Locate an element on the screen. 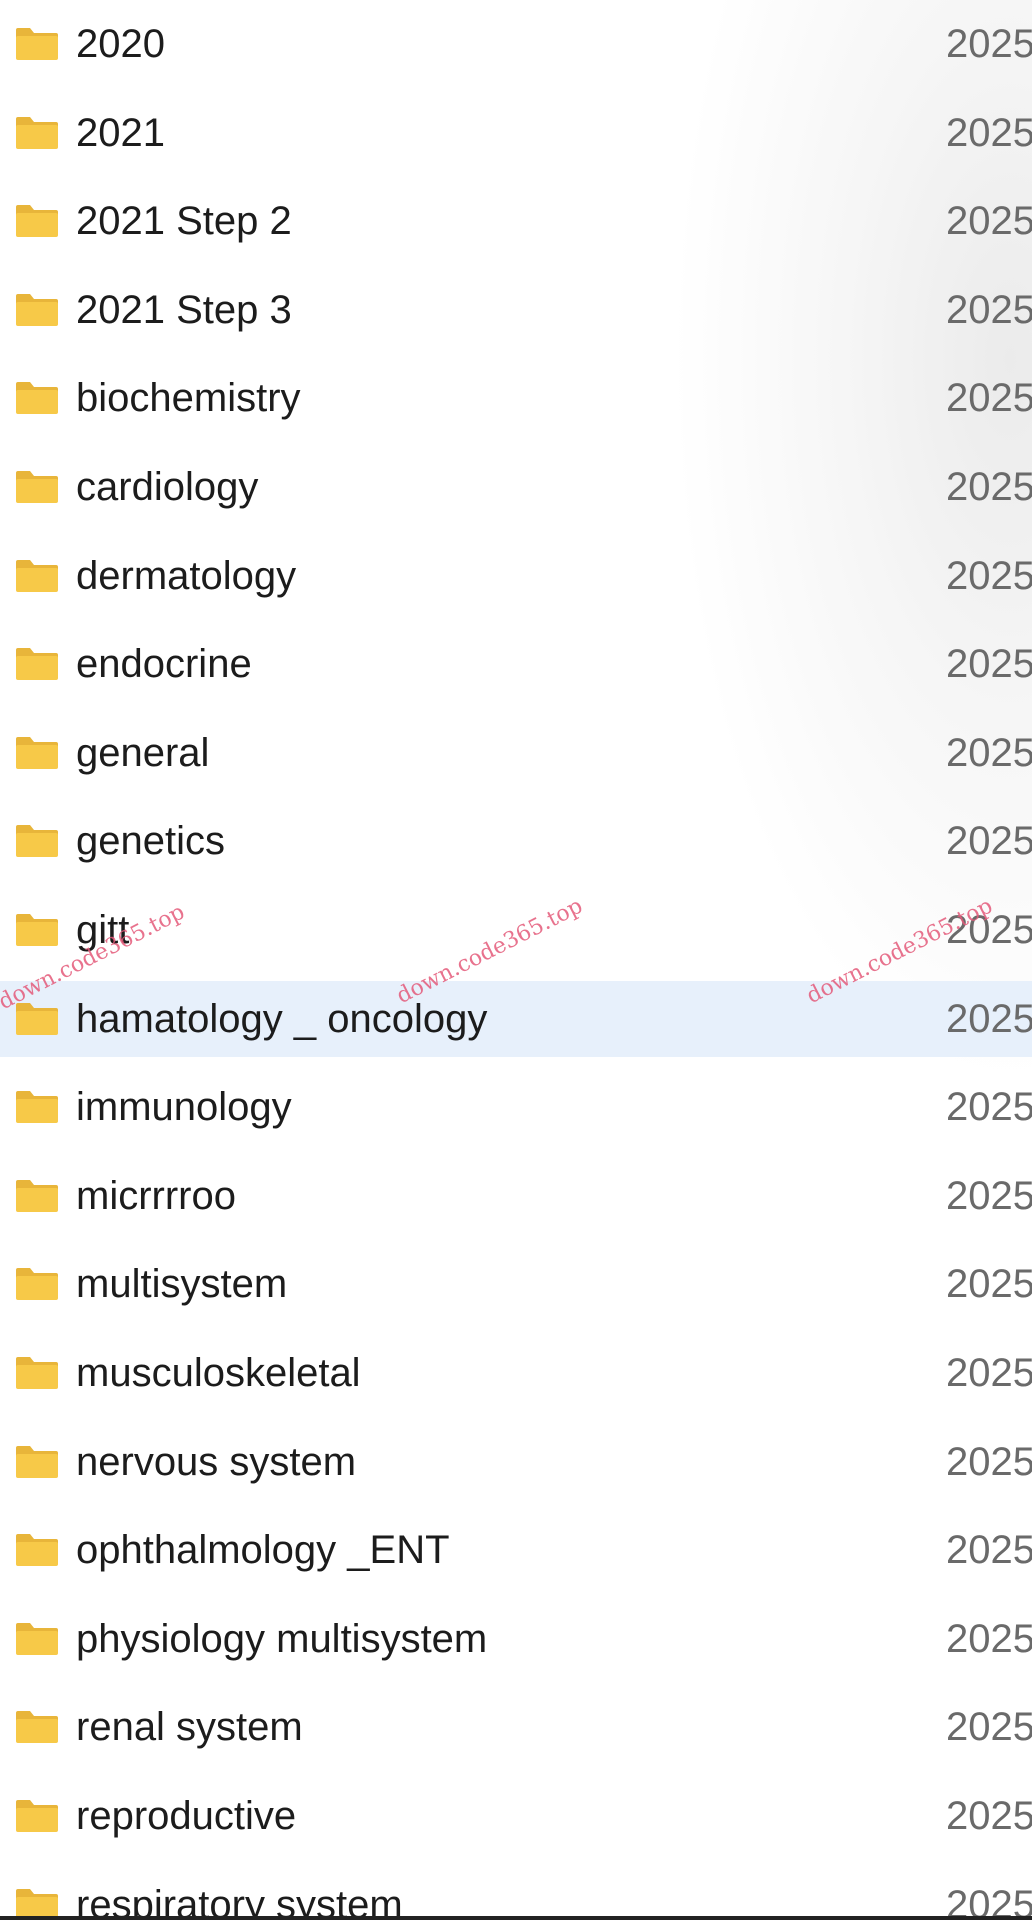 The width and height of the screenshot is (1032, 1920). folder-name: multisystem is located at coordinates (182, 1284).